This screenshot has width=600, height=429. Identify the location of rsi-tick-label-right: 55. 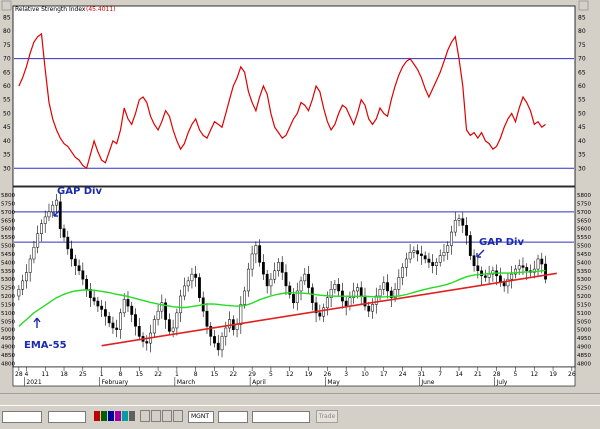
(582, 100).